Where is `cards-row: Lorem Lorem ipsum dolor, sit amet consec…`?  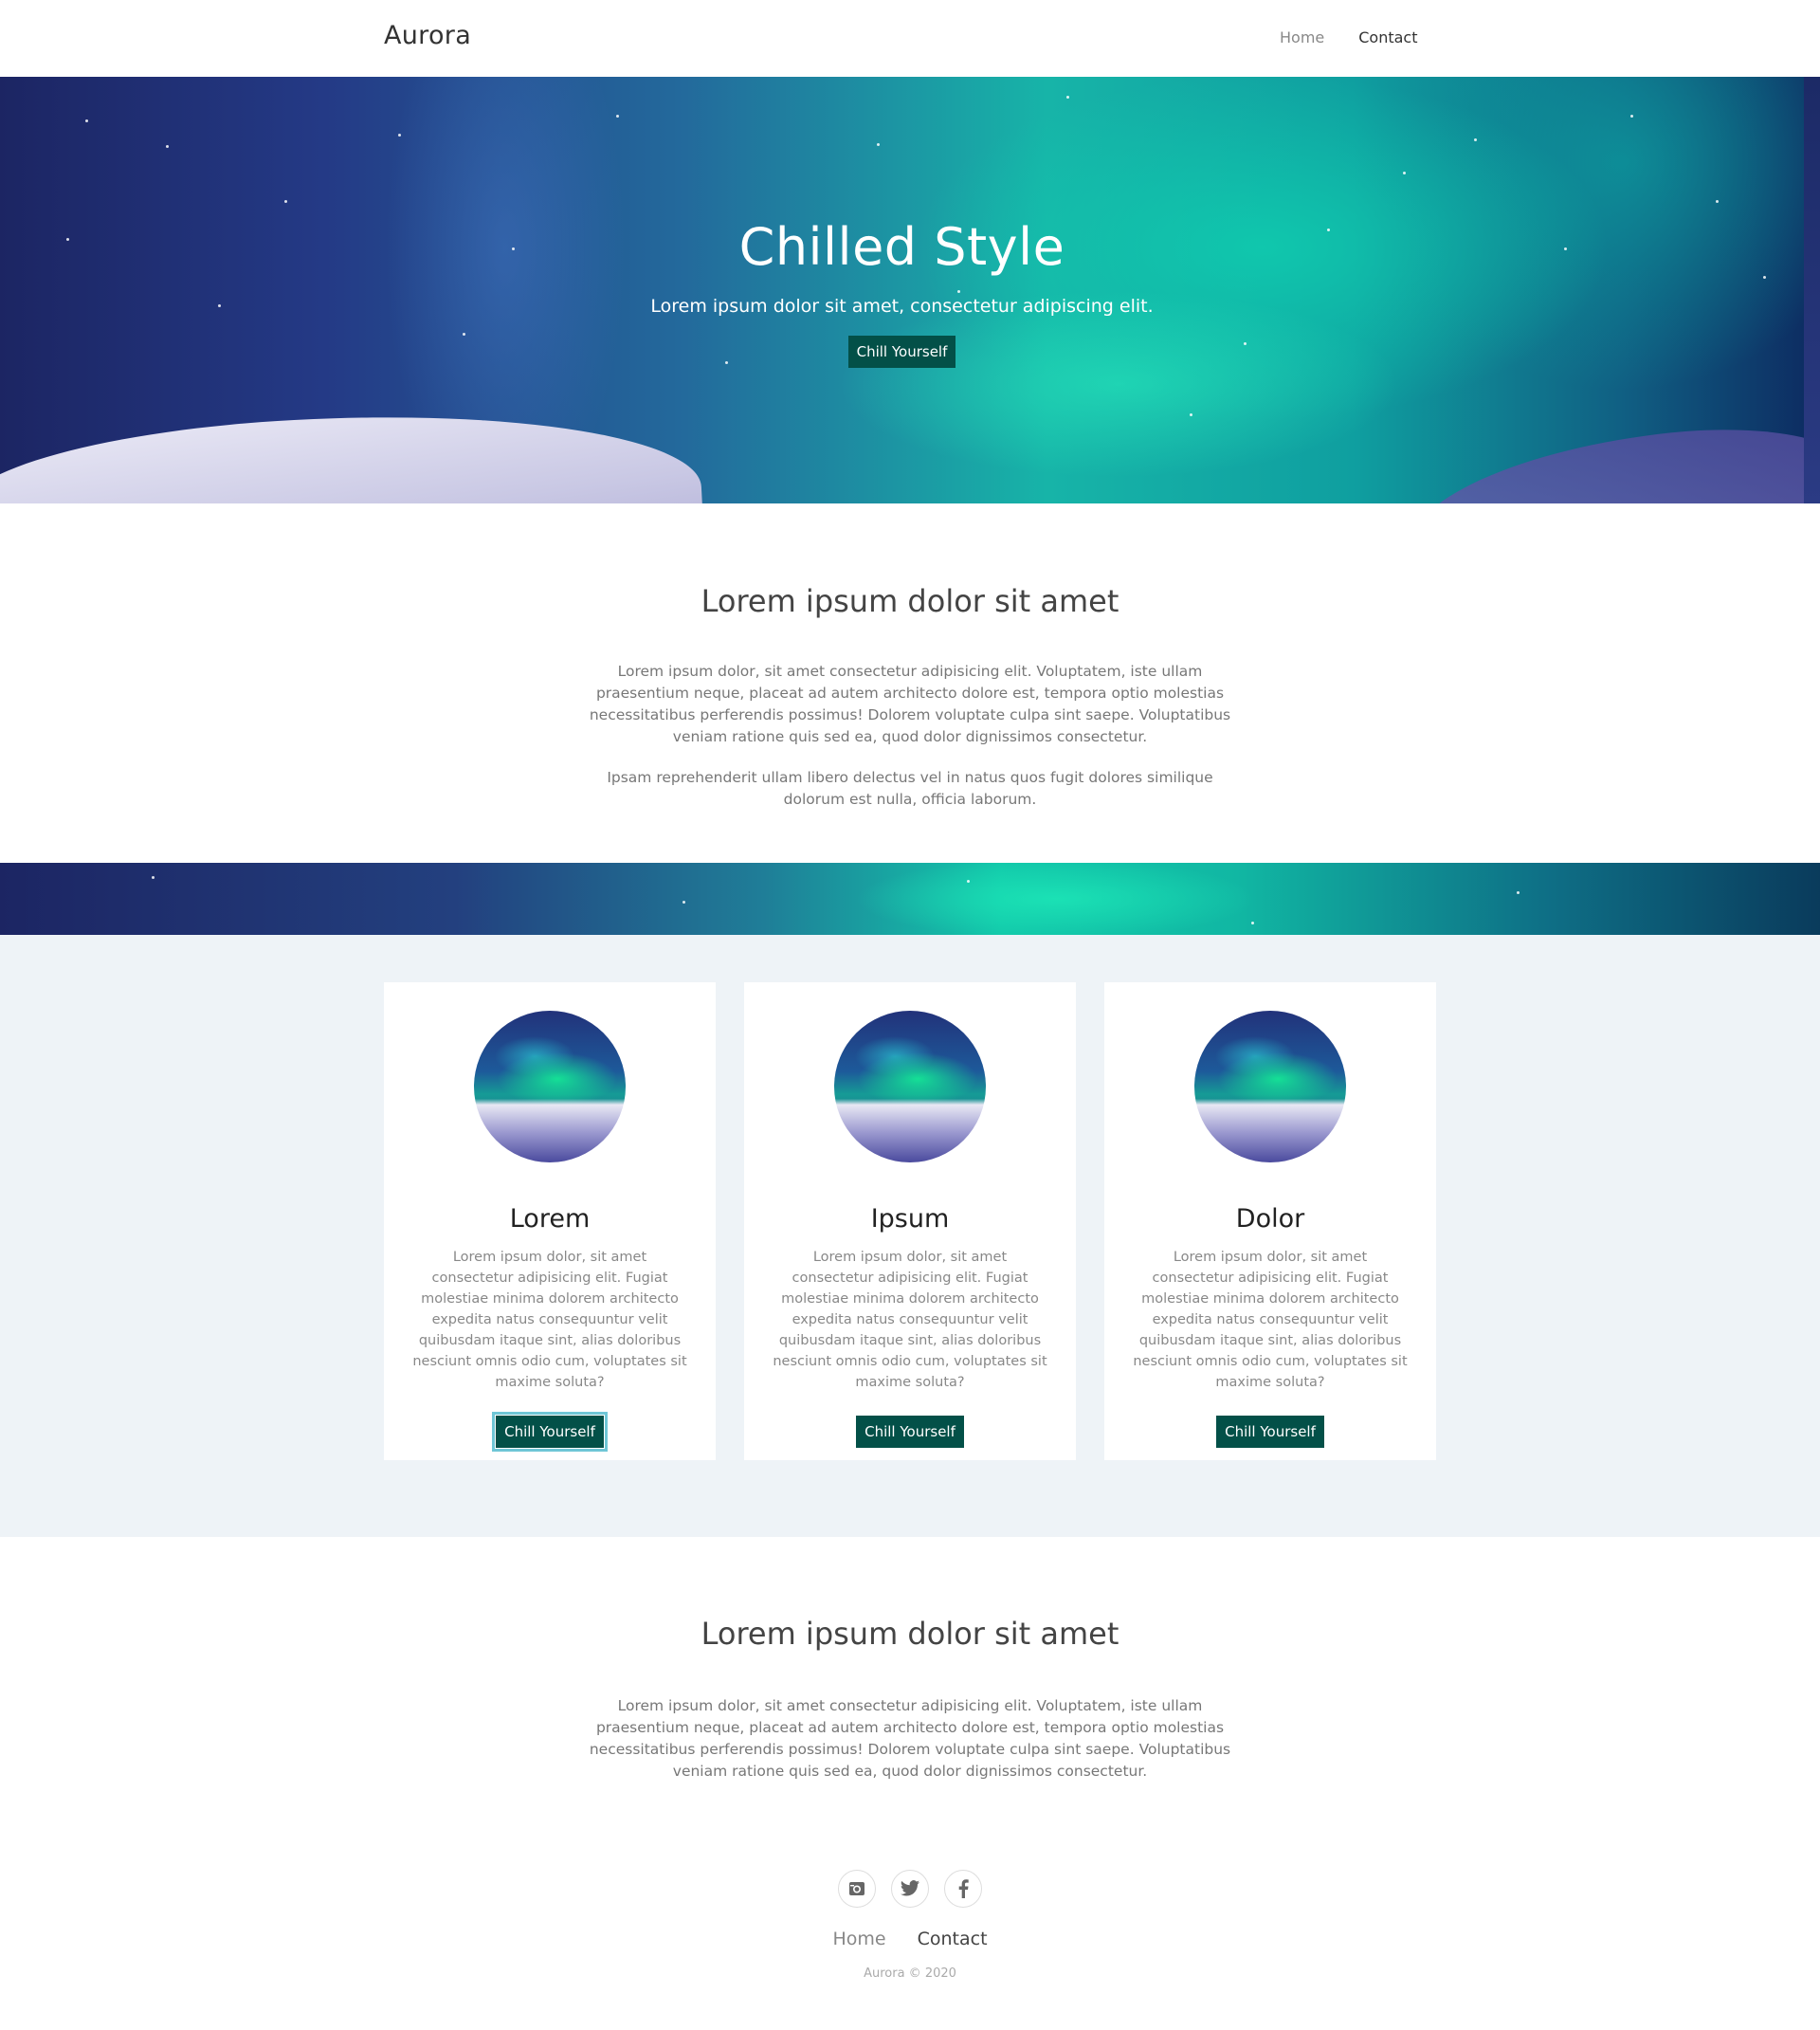
cards-row: Lorem Lorem ipsum dolor, sit amet consec… is located at coordinates (910, 1221).